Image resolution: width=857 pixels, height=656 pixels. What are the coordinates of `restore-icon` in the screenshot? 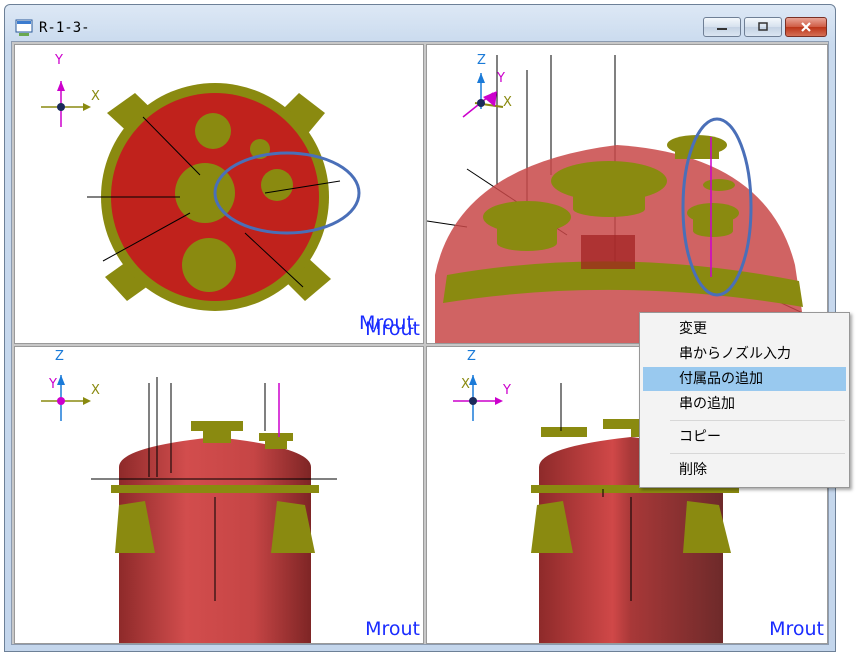 It's located at (763, 26).